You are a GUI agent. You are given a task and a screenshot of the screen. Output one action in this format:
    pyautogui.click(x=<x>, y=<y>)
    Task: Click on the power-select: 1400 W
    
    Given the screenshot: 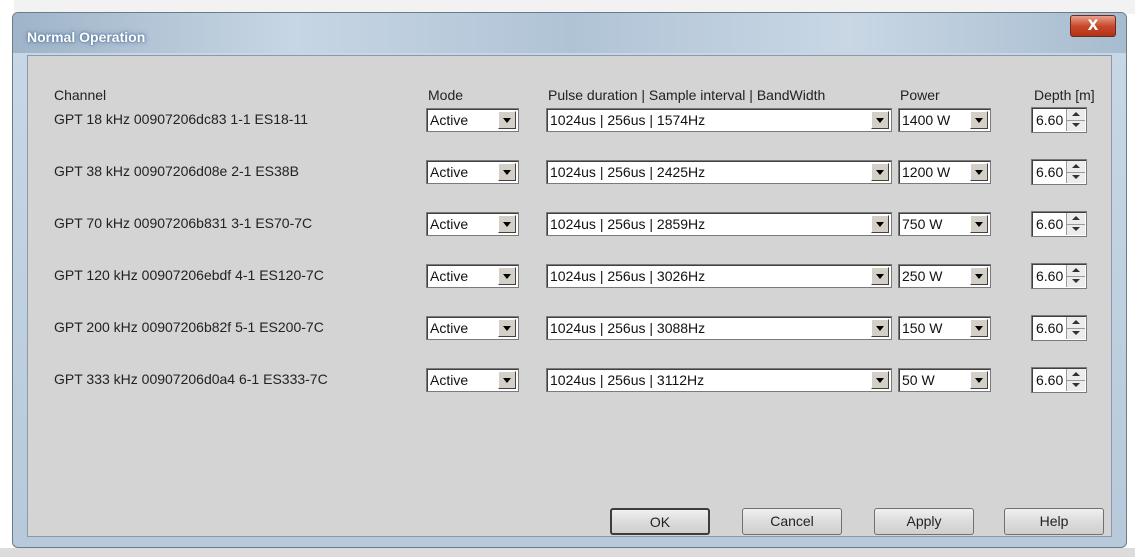 What is the action you would take?
    pyautogui.click(x=944, y=120)
    